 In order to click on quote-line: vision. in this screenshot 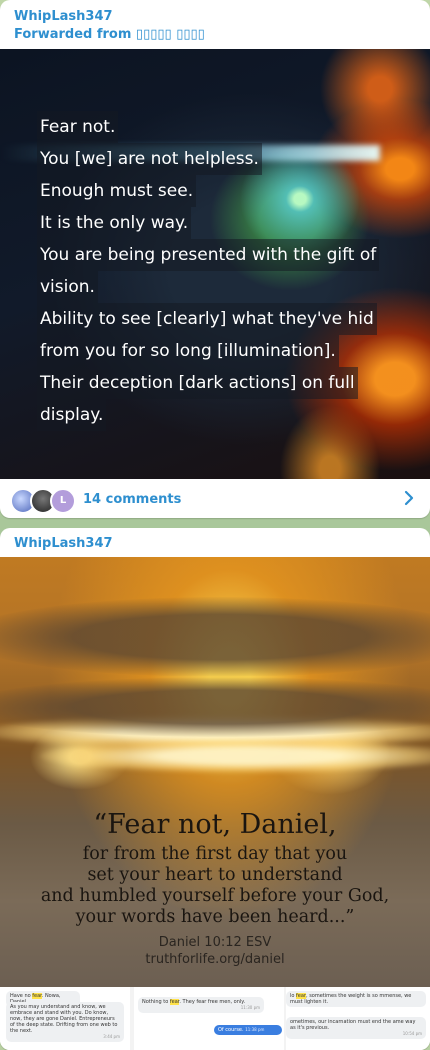, I will do `click(67, 287)`.